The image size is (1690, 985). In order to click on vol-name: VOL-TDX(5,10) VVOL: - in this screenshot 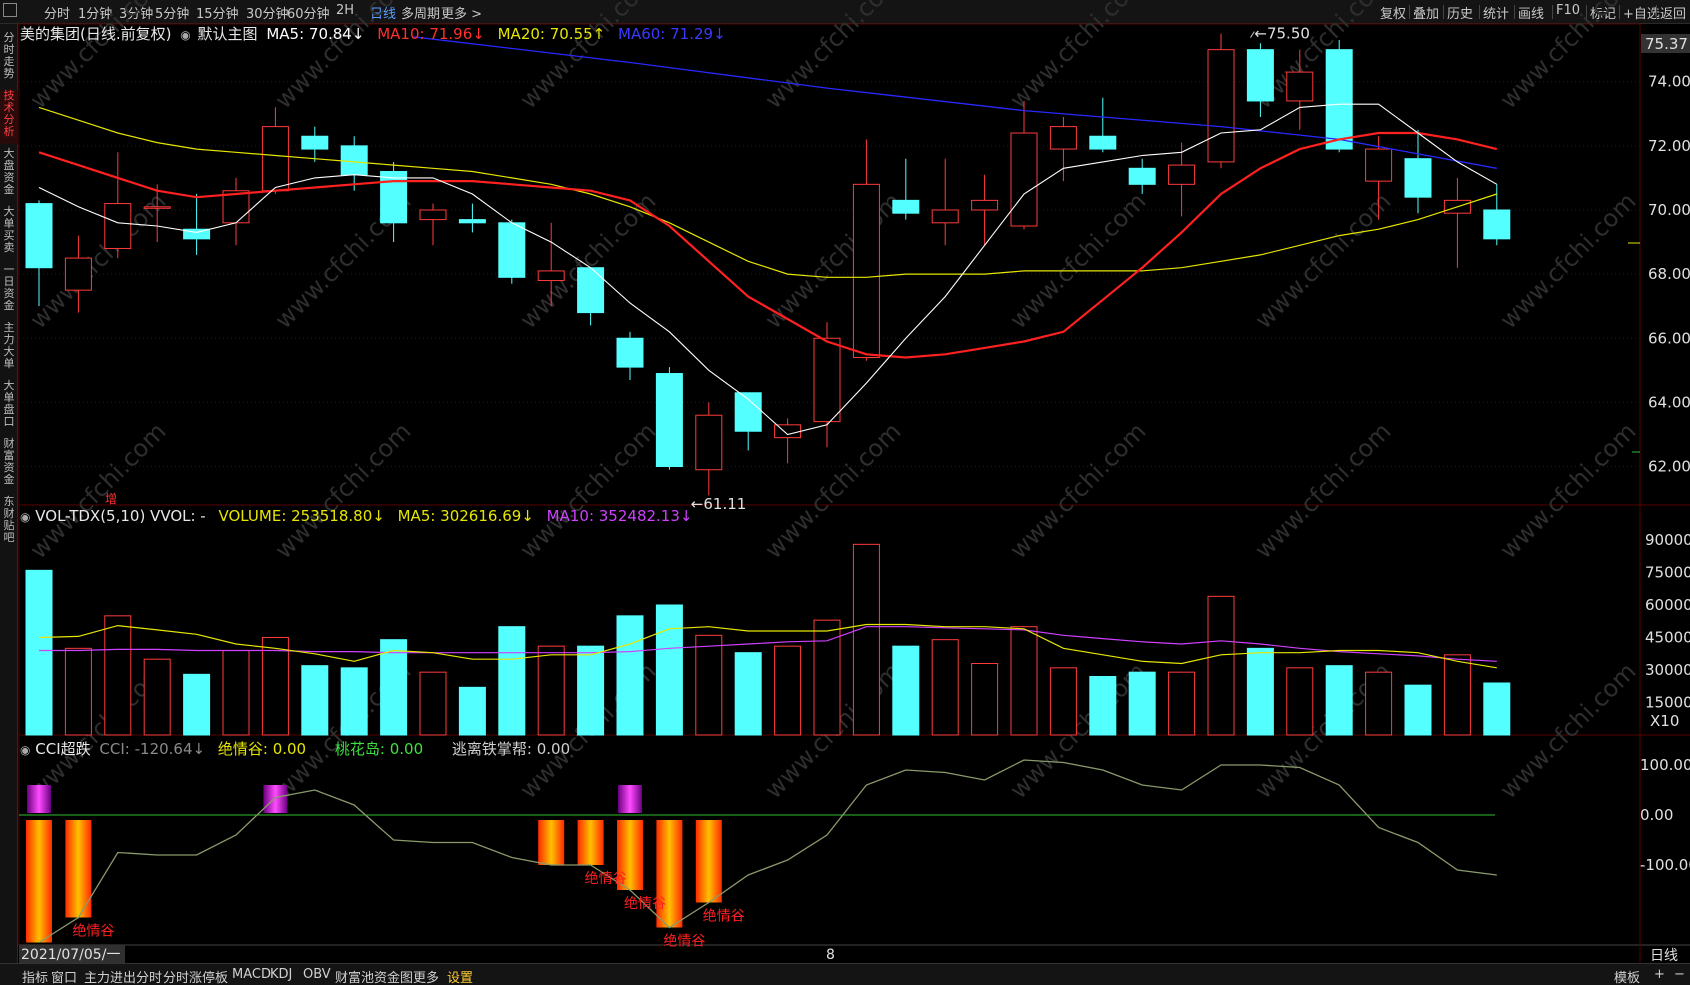, I will do `click(120, 516)`.